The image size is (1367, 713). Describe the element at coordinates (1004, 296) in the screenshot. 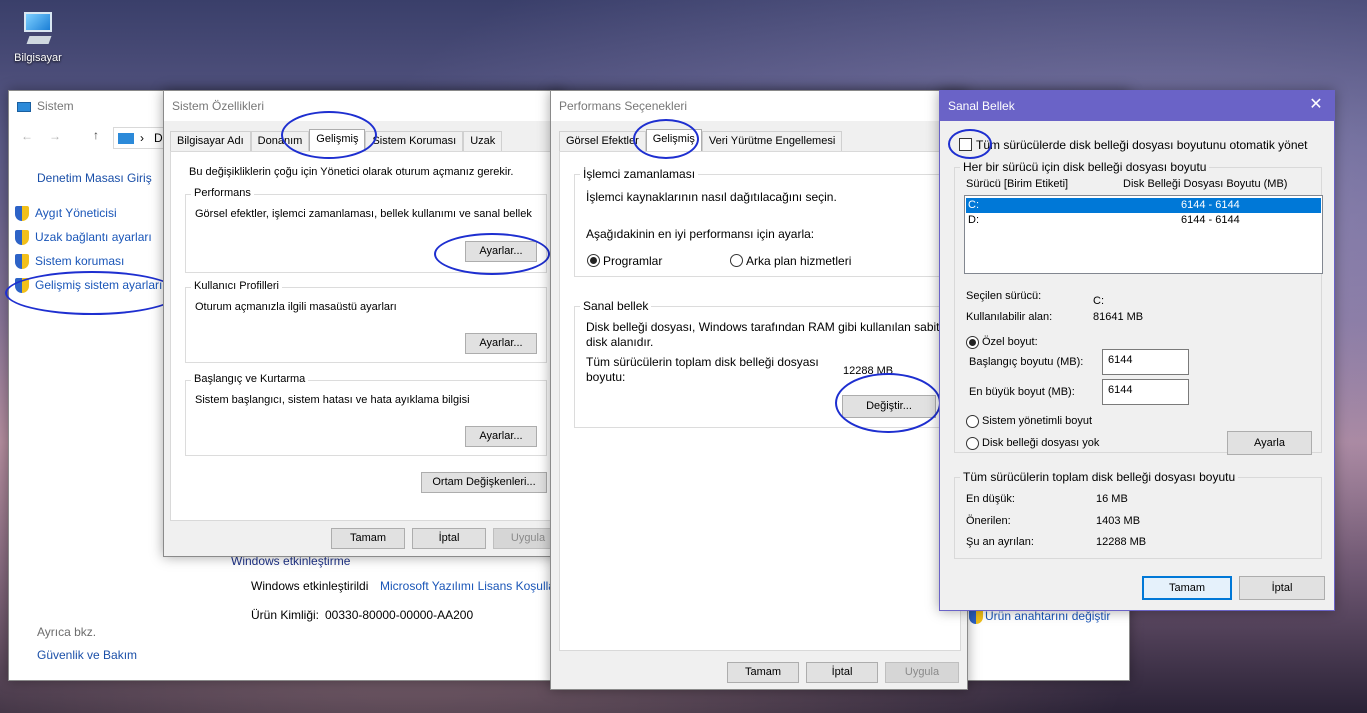

I see `selected-drive-label: Seçilen sürücü:` at that location.